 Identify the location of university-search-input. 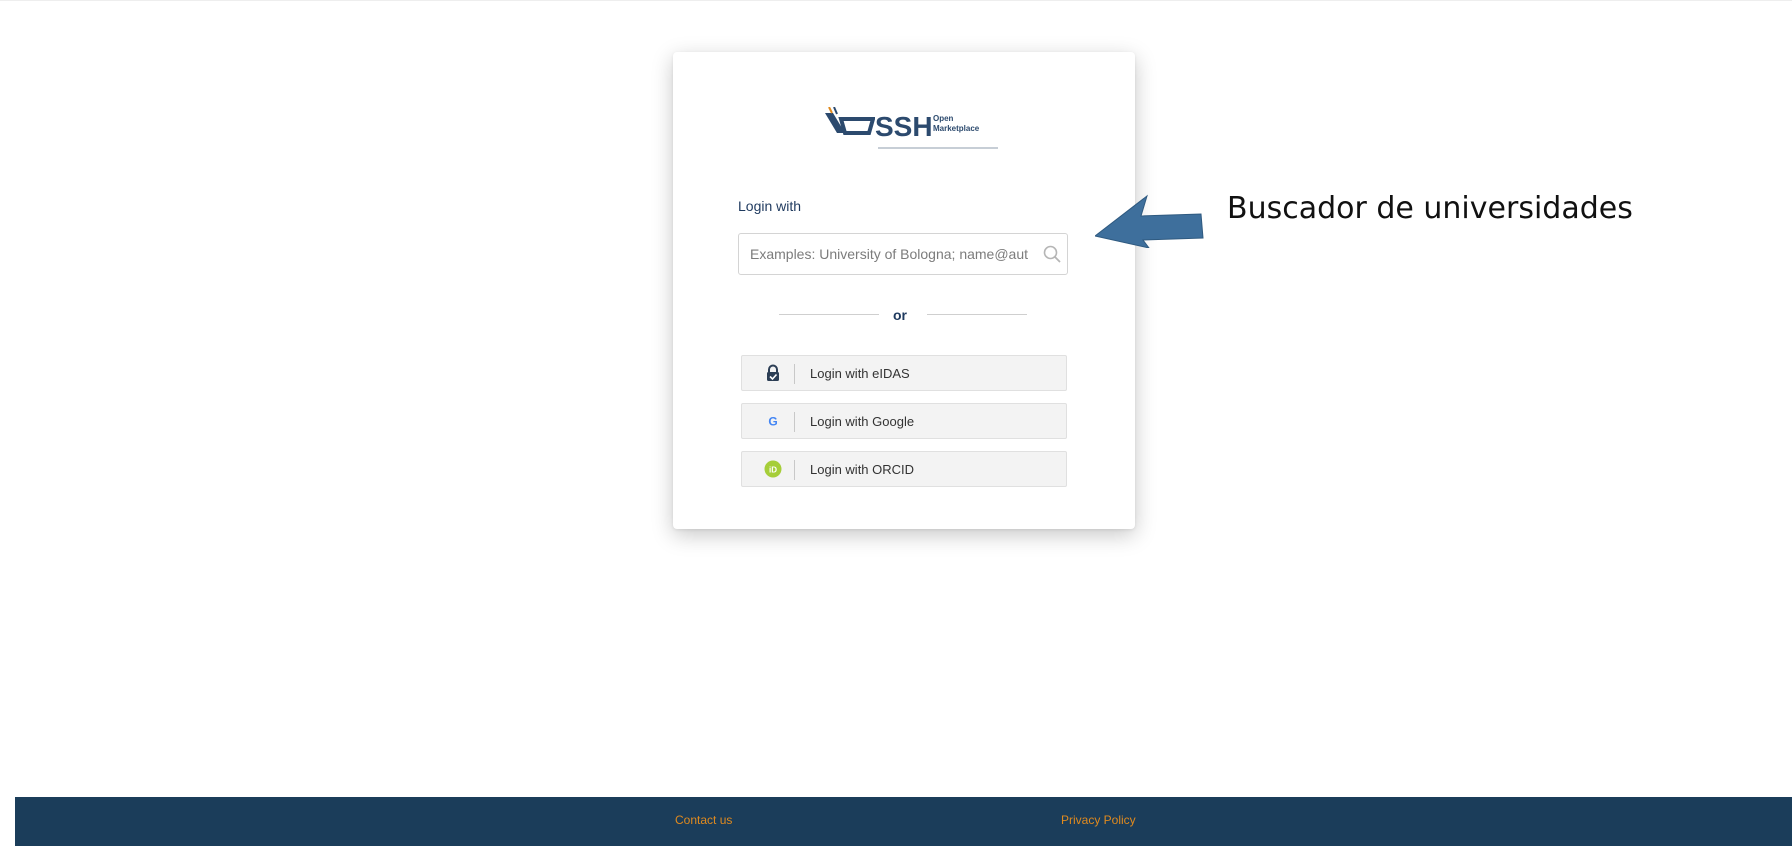
(884, 254).